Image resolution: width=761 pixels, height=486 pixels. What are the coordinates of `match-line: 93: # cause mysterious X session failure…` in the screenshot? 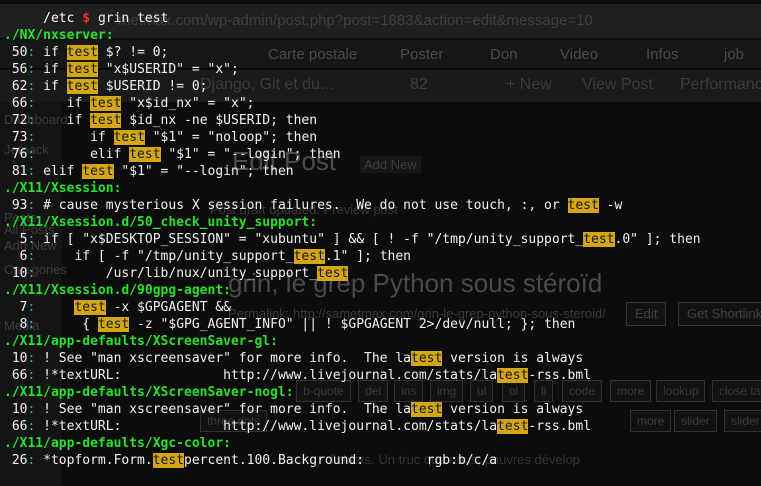 It's located at (313, 205).